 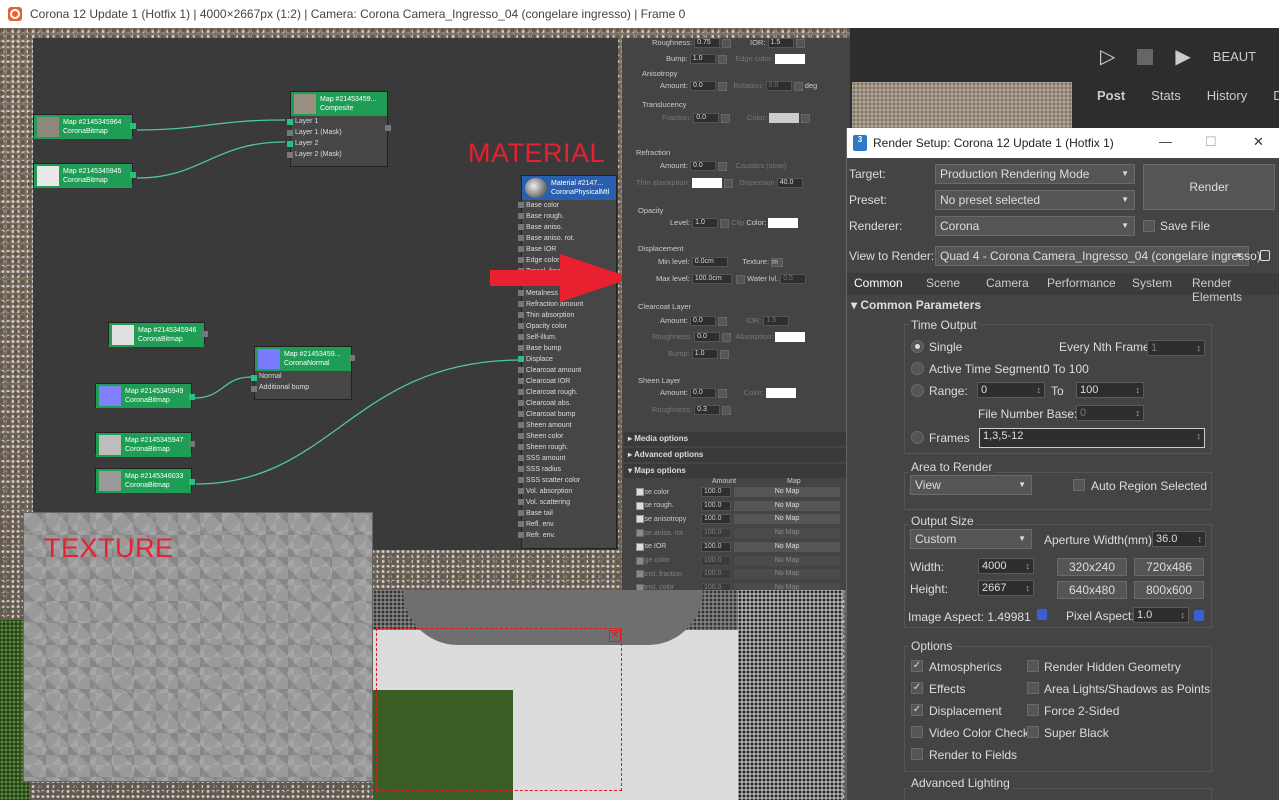 What do you see at coordinates (943, 283) in the screenshot?
I see `tab-scene: Scene` at bounding box center [943, 283].